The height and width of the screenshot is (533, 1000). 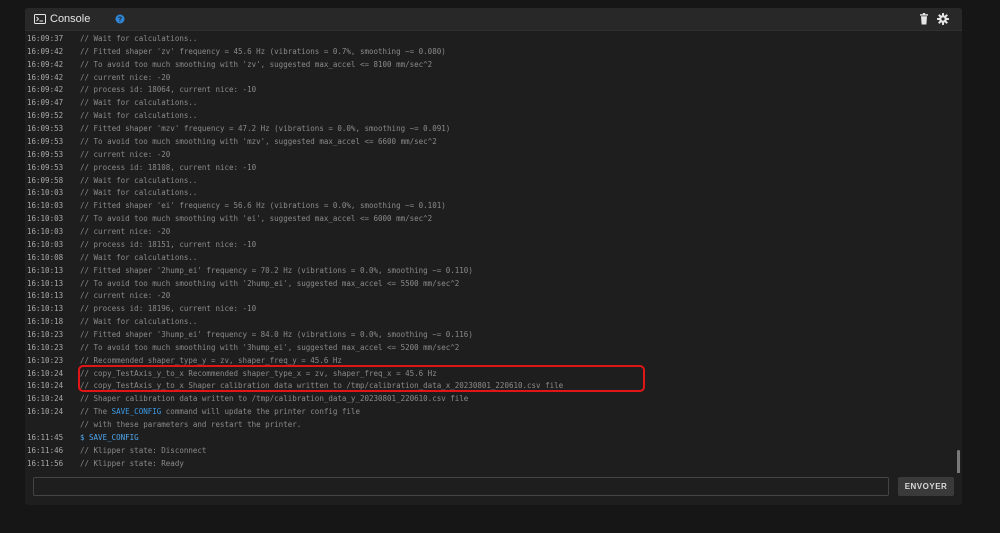 I want to click on log-timestamp: 16:09:52, so click(x=45, y=116).